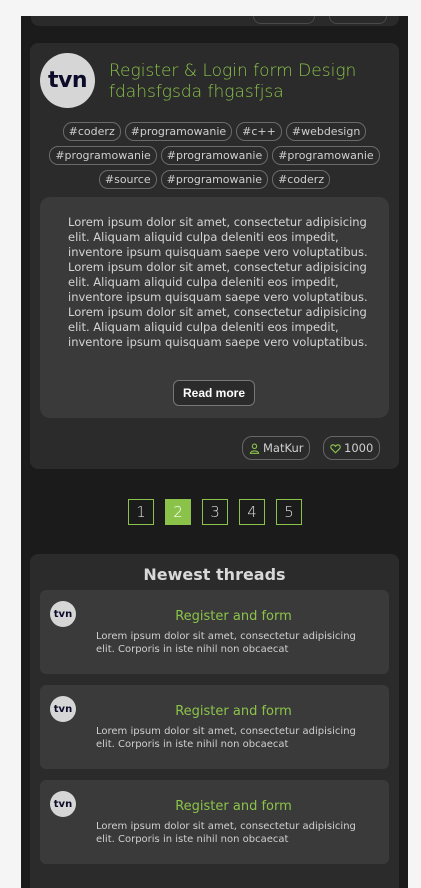  I want to click on page-button-3: 3, so click(215, 512).